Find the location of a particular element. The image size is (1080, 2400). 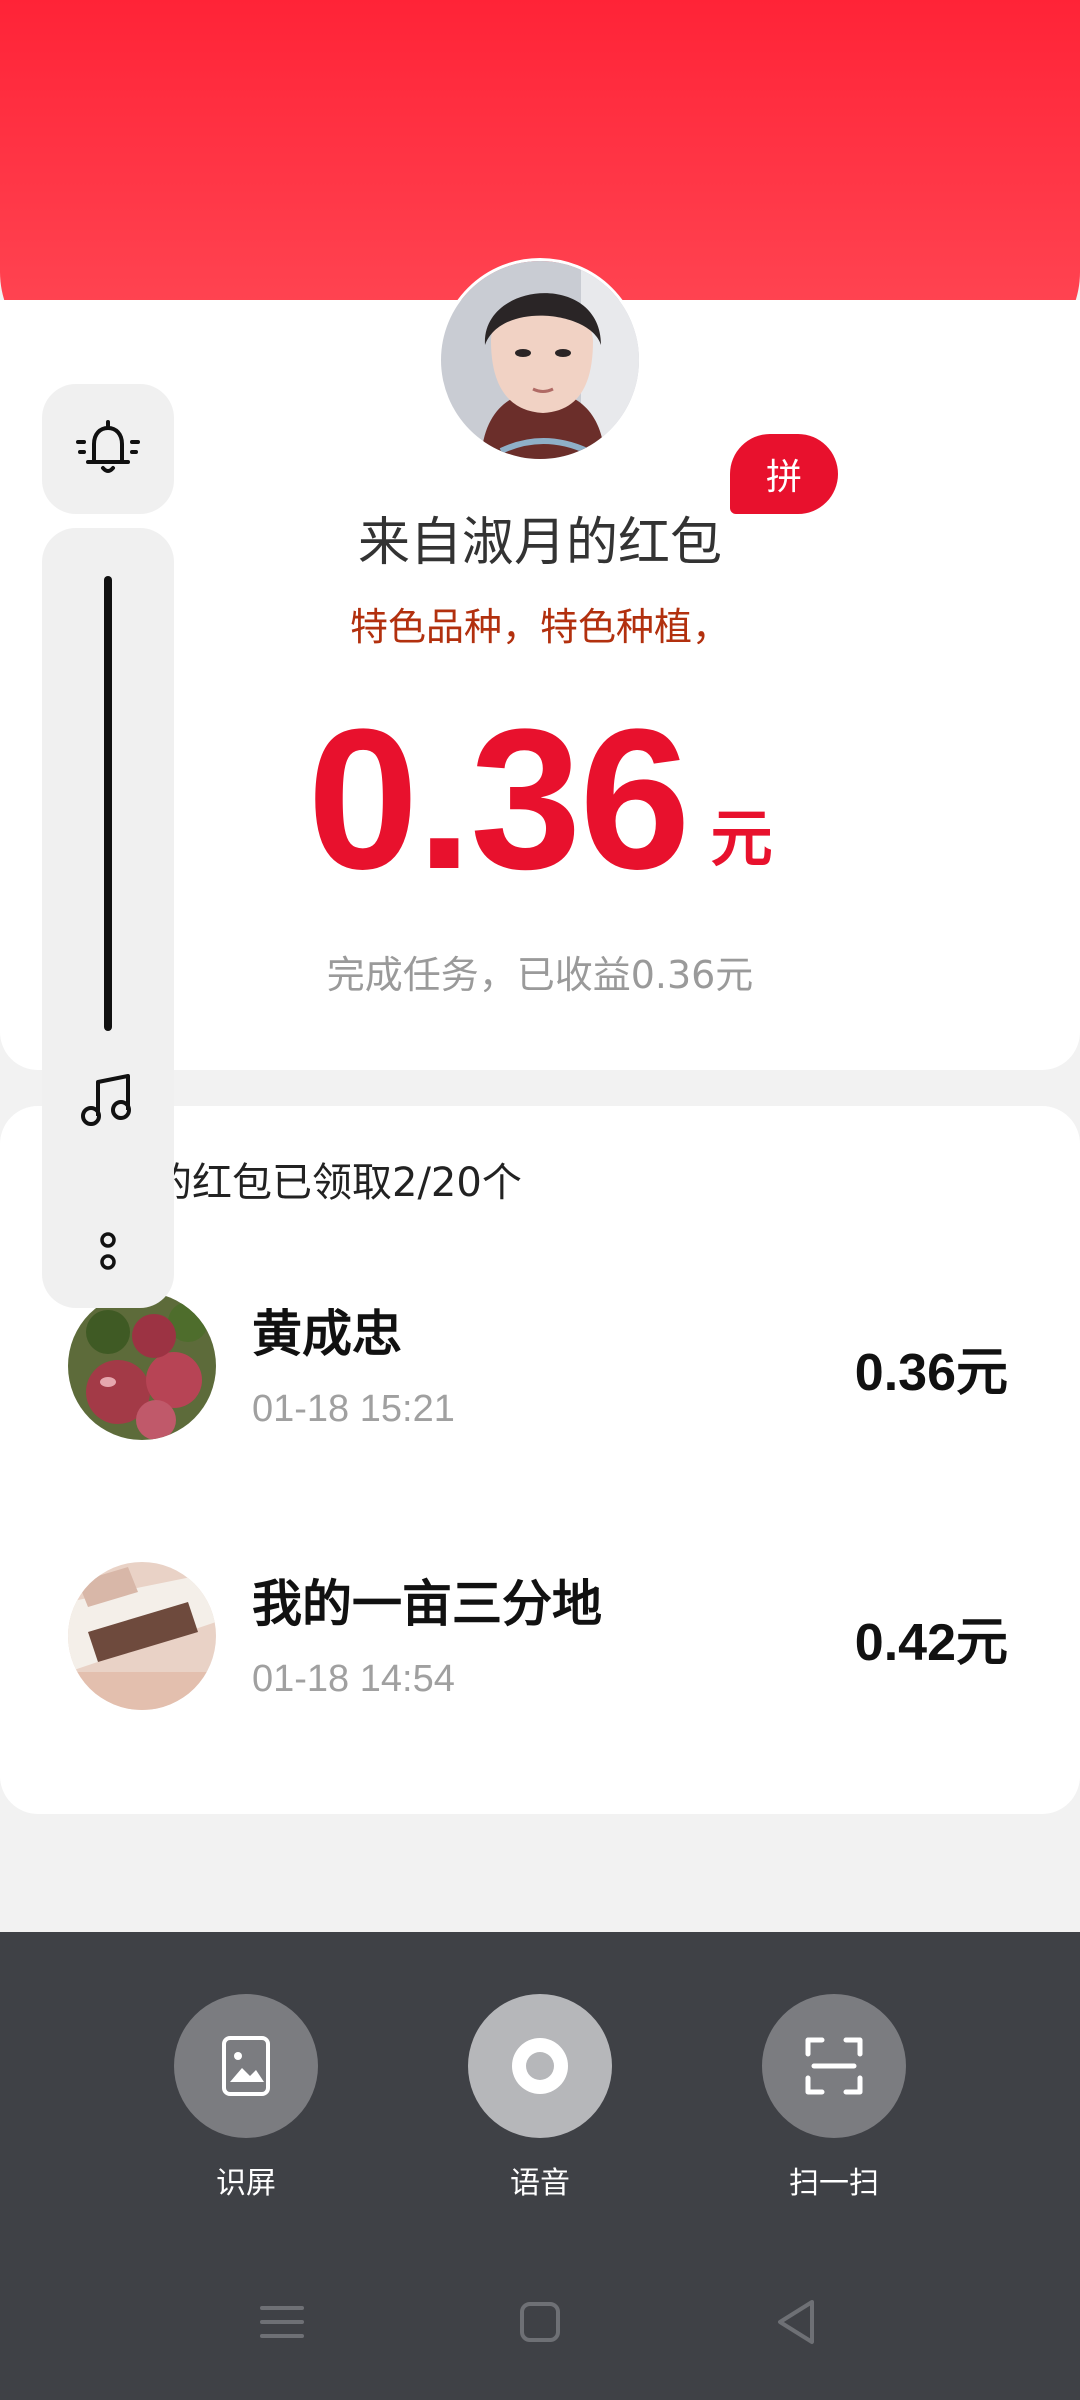

system-navigation-bar is located at coordinates (540, 2322).